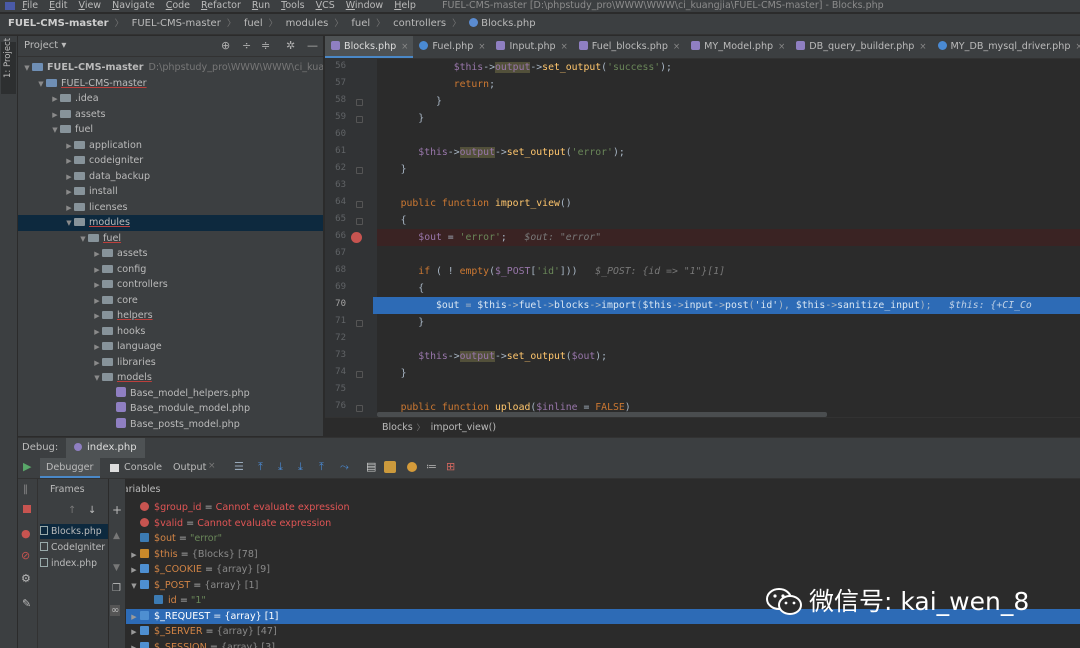  Describe the element at coordinates (239, 466) in the screenshot. I see `menu-lines-icon: ☰` at that location.